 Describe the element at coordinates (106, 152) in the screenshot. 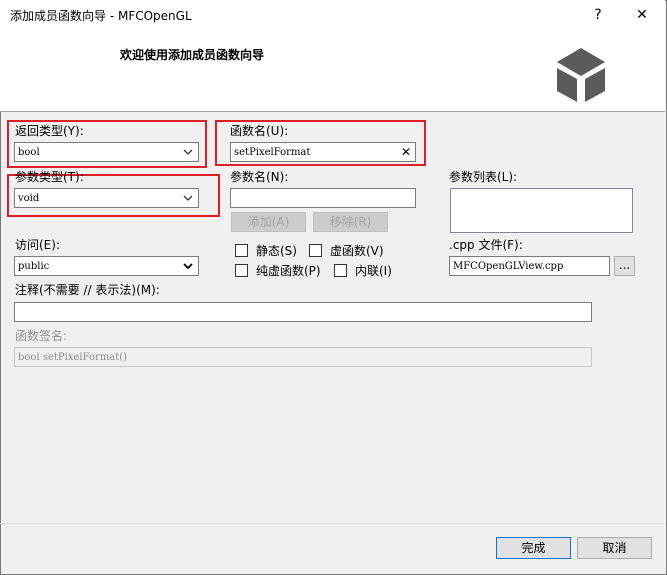

I see `return-type-combo: bool` at that location.